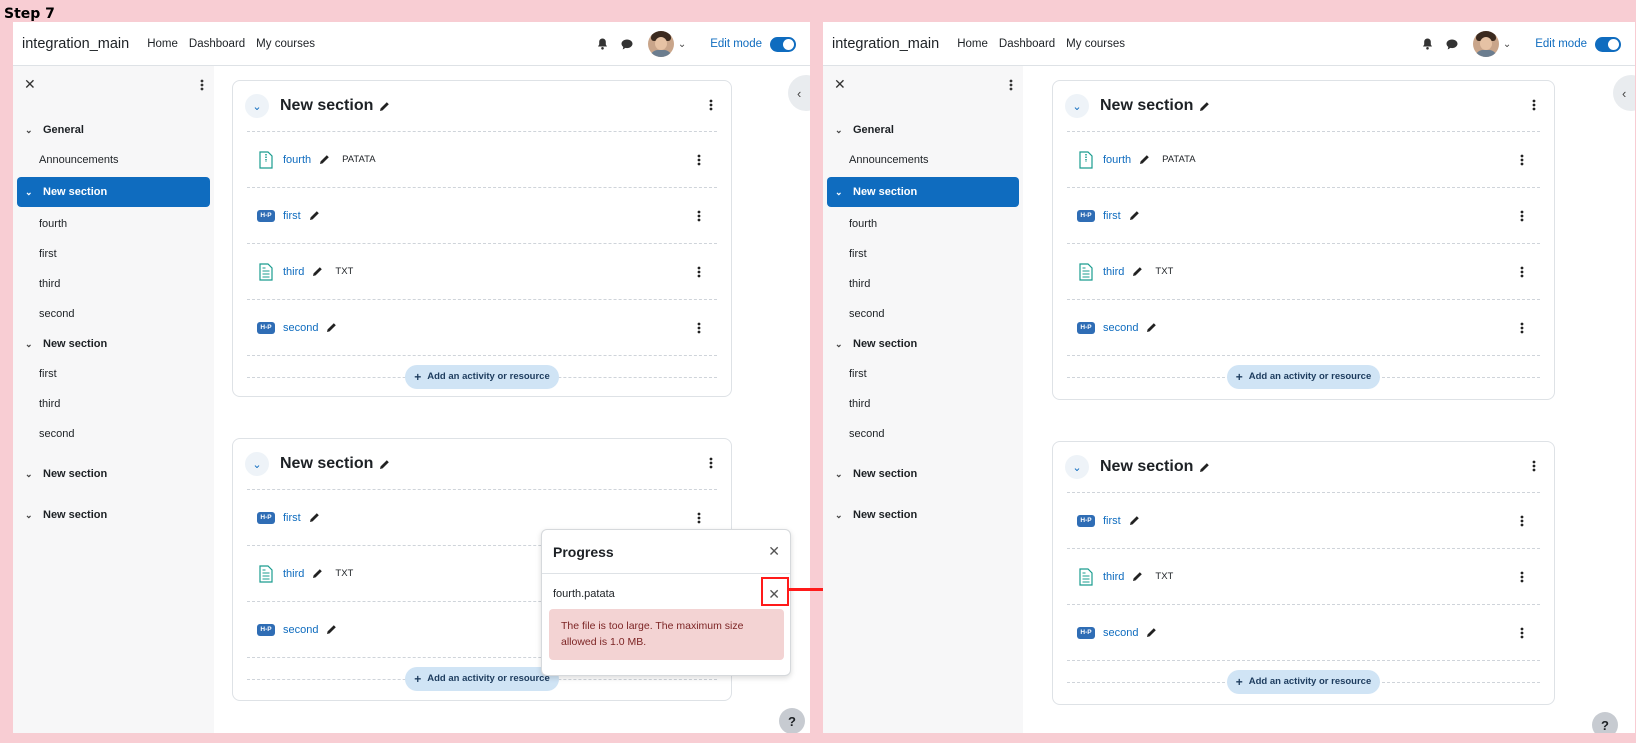  What do you see at coordinates (923, 160) in the screenshot?
I see `index-item: Announcements` at bounding box center [923, 160].